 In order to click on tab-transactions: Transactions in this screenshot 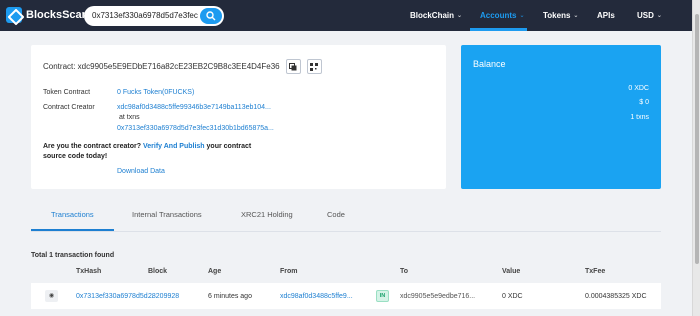, I will do `click(72, 214)`.